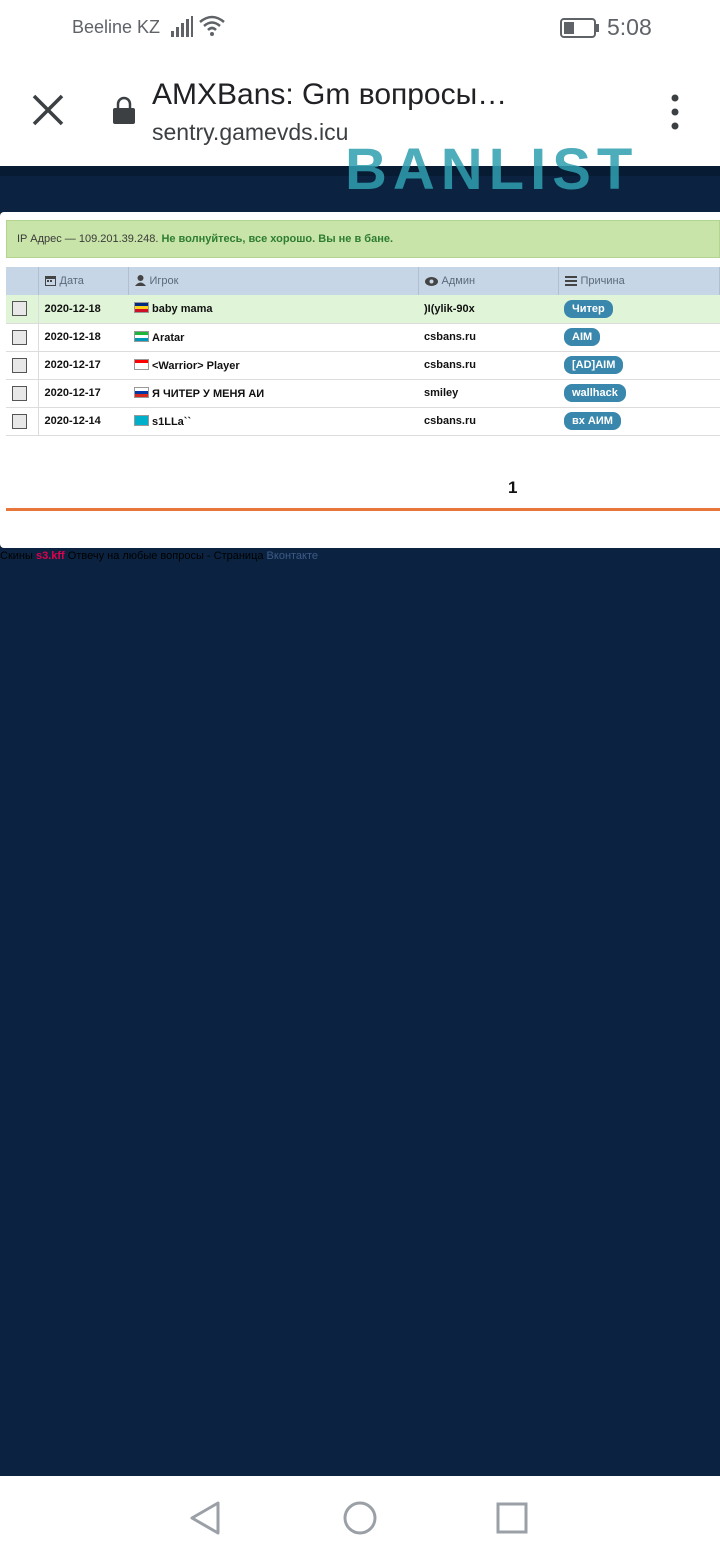 The image size is (720, 1560). Describe the element at coordinates (273, 337) in the screenshot. I see `player-cell: Aratar` at that location.